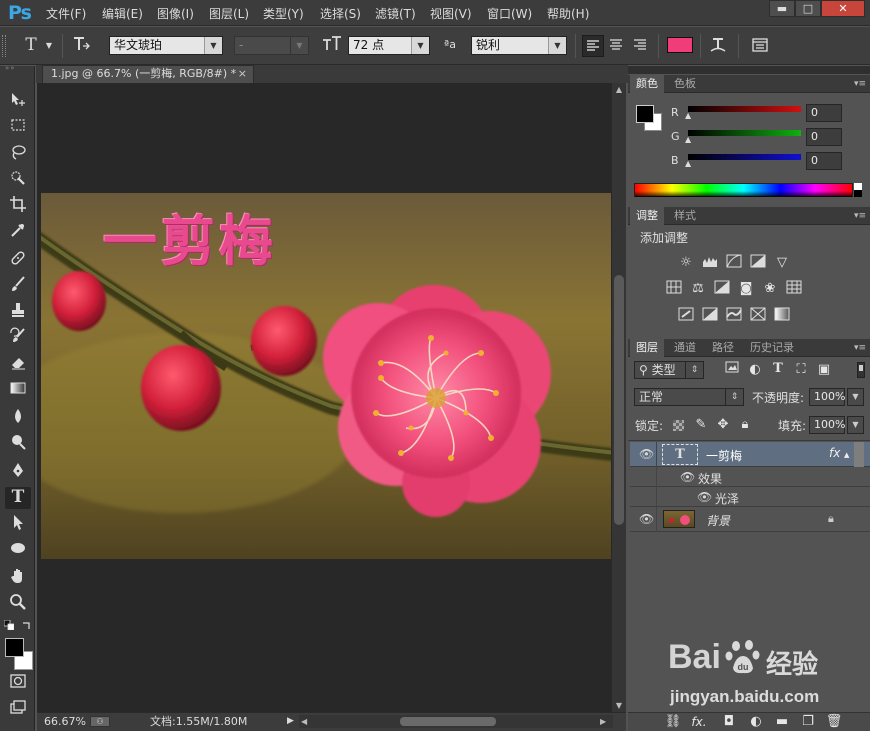 The image size is (870, 731). Describe the element at coordinates (758, 263) in the screenshot. I see `exposure-icon` at that location.